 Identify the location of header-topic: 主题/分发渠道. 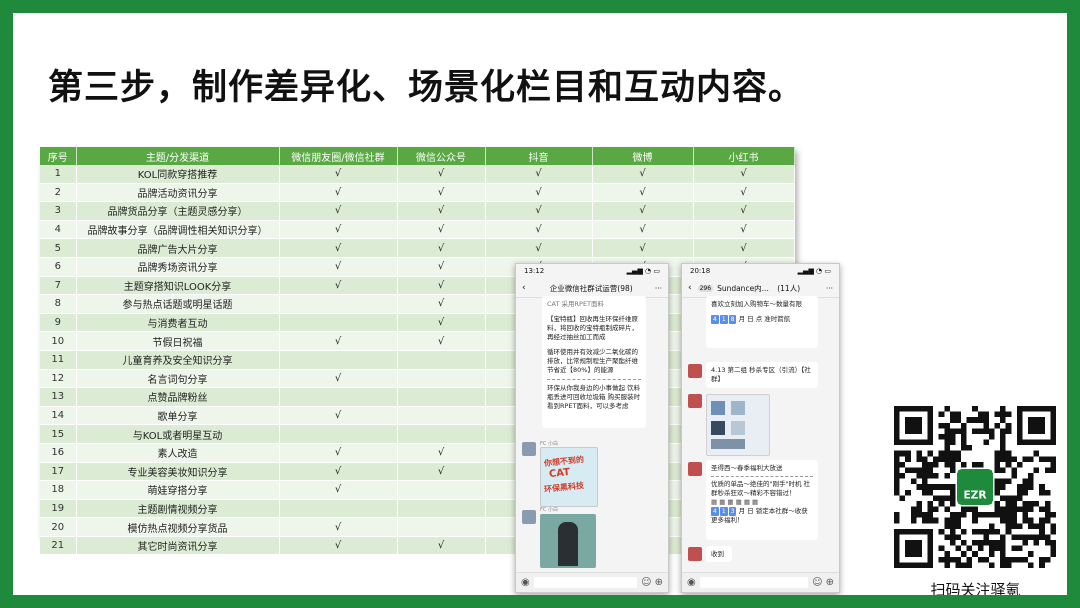
(178, 156).